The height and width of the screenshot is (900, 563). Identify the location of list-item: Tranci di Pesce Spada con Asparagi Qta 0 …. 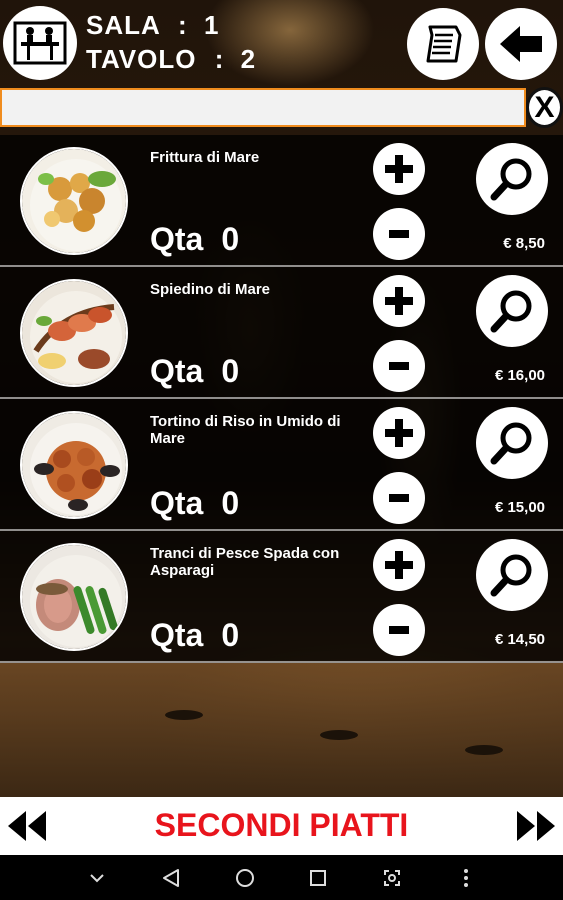
(281, 597).